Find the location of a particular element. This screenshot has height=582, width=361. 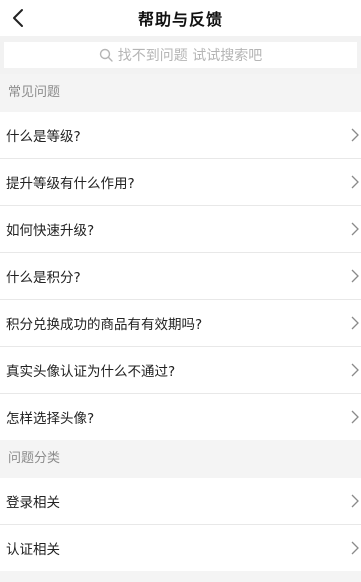

list-item: 什么是积分? is located at coordinates (180, 276).